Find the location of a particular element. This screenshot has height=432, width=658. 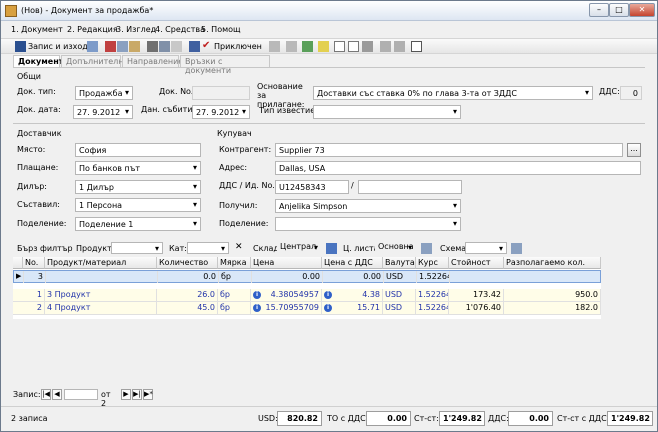

edit-icon is located at coordinates (92, 46).